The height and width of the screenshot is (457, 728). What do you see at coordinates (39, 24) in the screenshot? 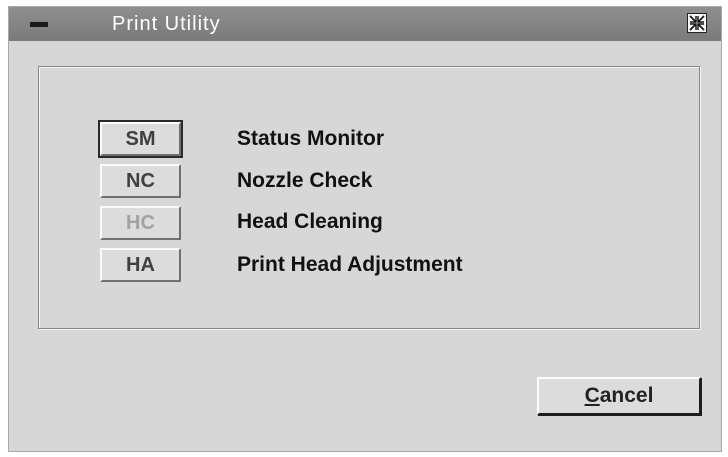
I see `window-menu-icon` at bounding box center [39, 24].